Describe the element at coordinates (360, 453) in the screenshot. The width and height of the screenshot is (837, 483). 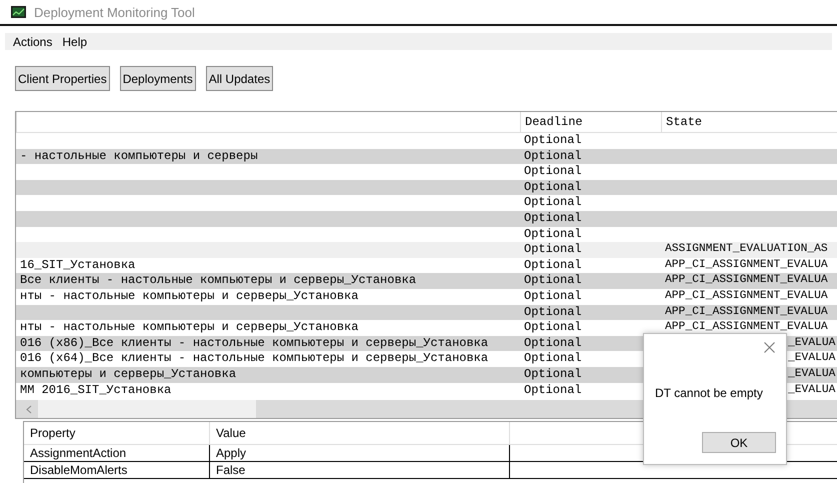
I see `property-value: Apply` at that location.